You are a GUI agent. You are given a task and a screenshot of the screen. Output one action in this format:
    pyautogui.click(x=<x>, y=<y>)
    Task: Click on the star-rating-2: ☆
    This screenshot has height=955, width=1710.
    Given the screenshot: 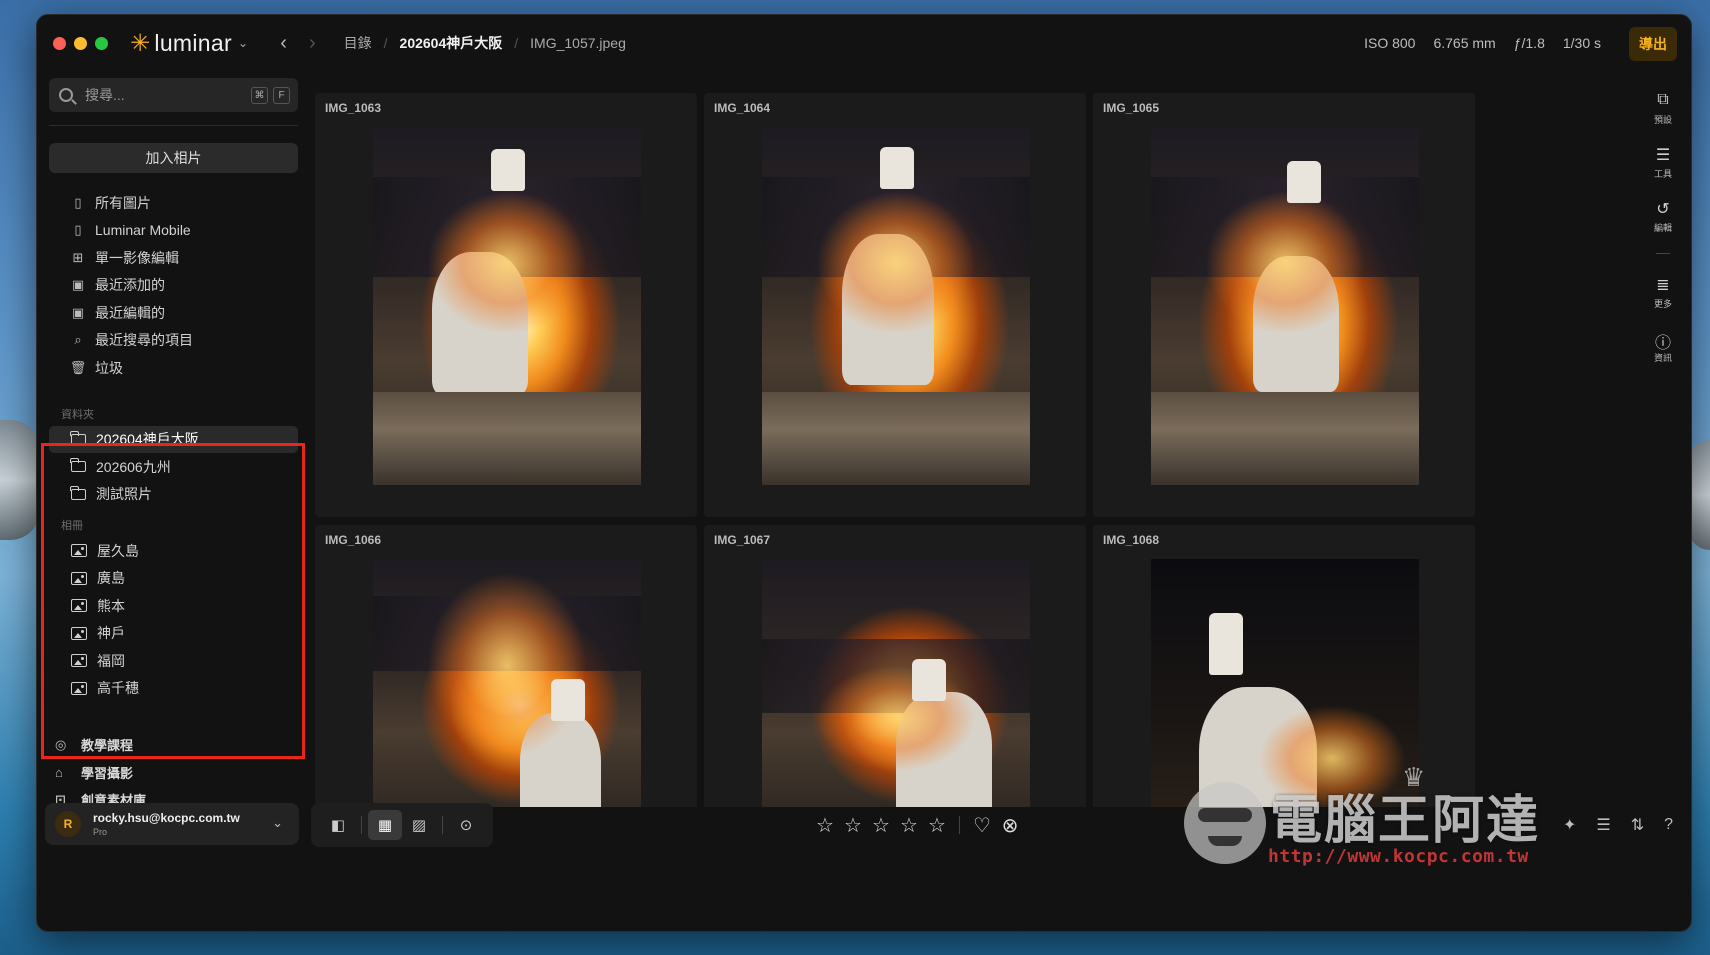 What is the action you would take?
    pyautogui.click(x=853, y=825)
    